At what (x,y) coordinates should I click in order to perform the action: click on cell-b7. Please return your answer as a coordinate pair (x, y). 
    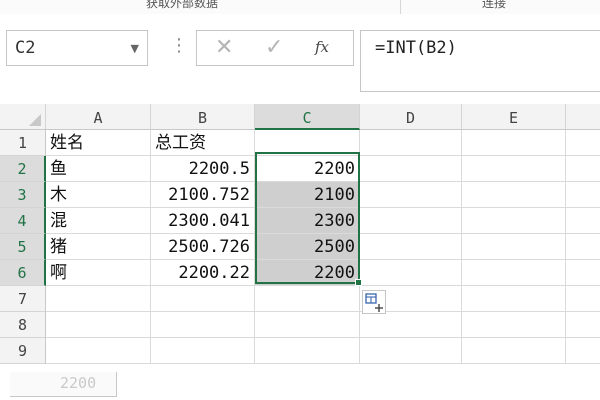
    Looking at the image, I should click on (203, 299).